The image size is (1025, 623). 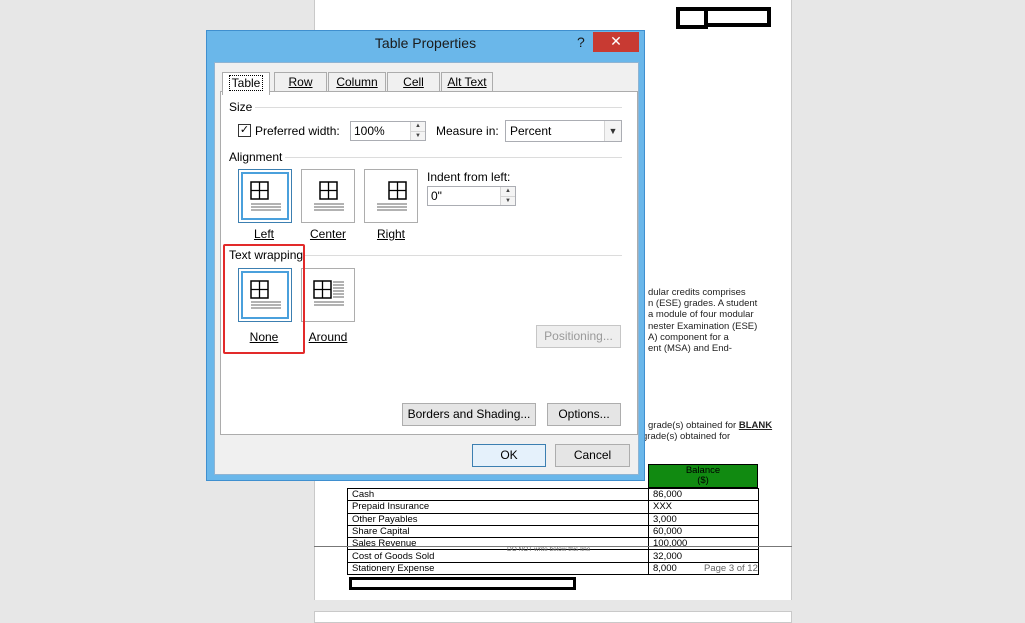 What do you see at coordinates (388, 131) in the screenshot?
I see `preferred-width-input: 100% ▲ ▼` at bounding box center [388, 131].